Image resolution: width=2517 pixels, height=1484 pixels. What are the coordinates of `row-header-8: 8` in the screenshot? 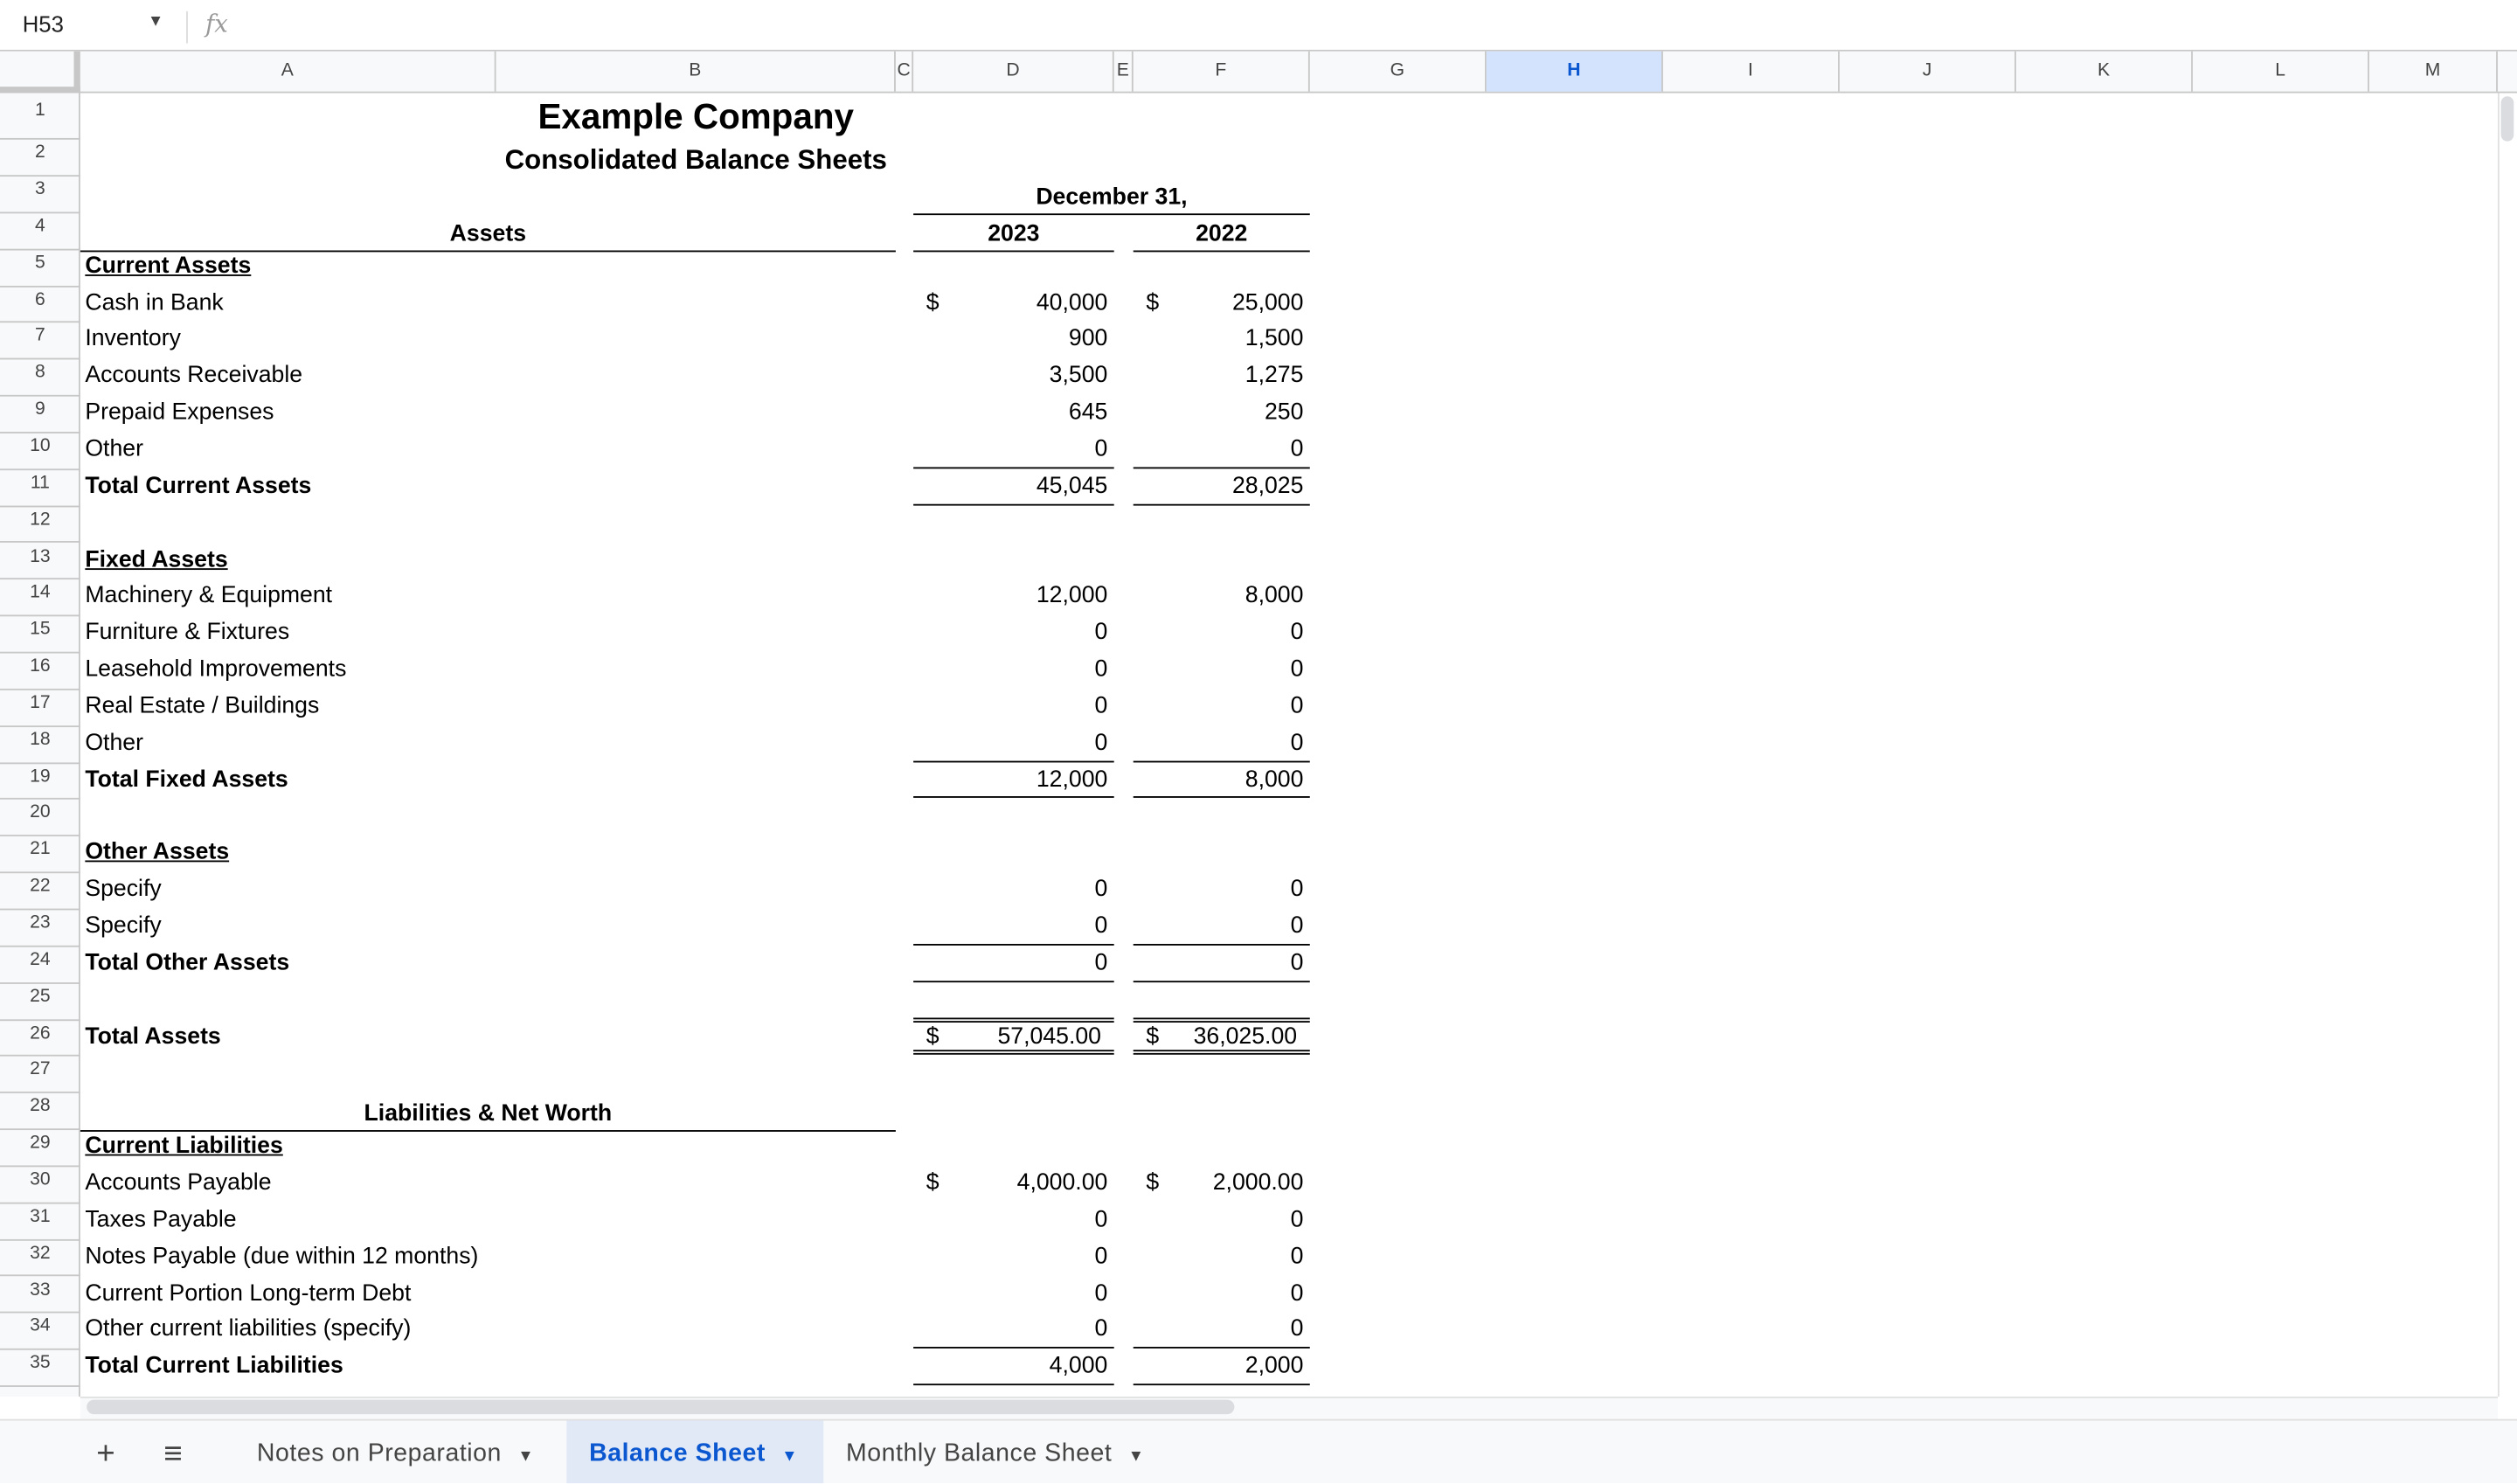 It's located at (40, 378).